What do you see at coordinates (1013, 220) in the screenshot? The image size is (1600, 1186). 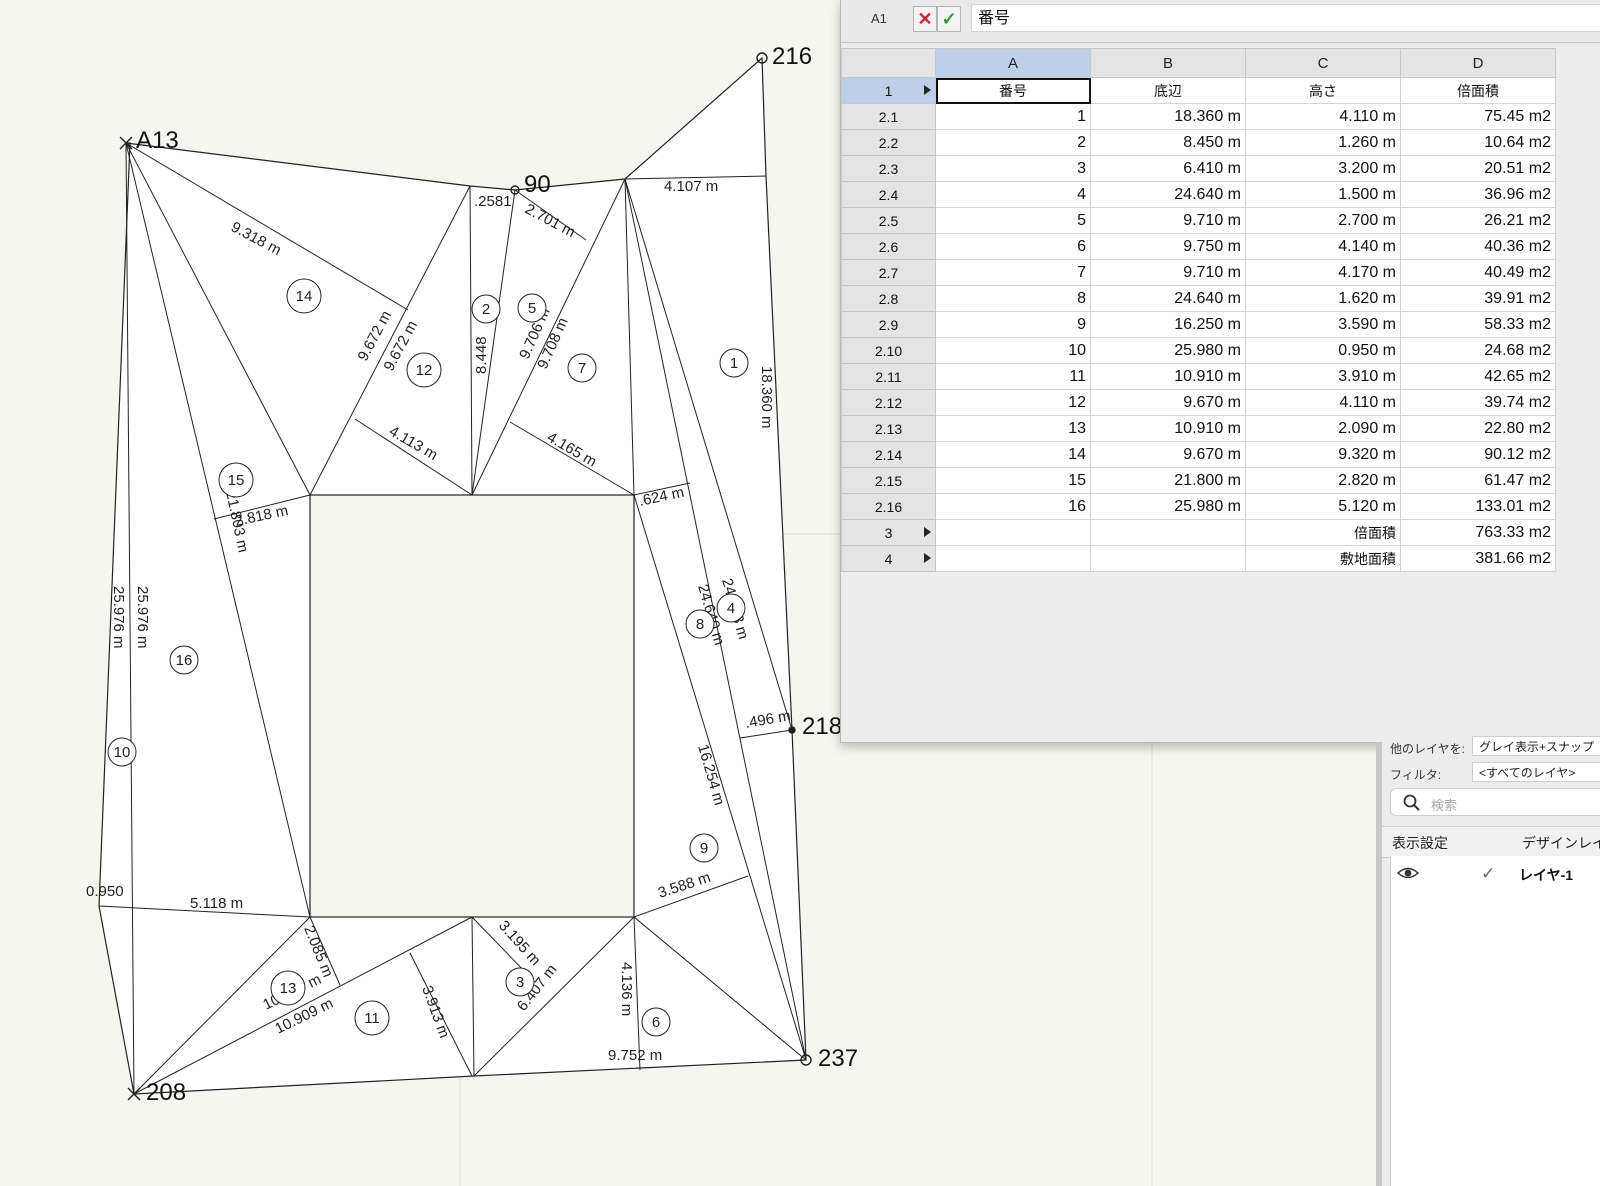 I see `cell: 5` at bounding box center [1013, 220].